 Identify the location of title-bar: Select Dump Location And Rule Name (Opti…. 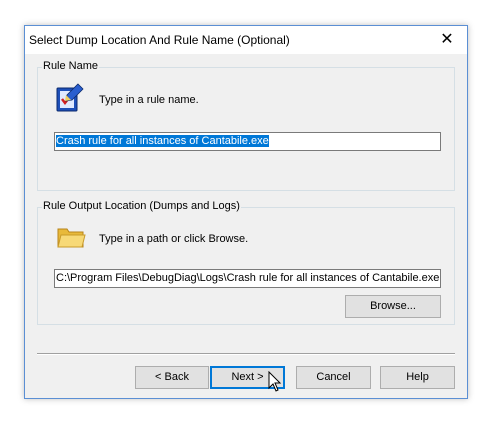
(246, 40).